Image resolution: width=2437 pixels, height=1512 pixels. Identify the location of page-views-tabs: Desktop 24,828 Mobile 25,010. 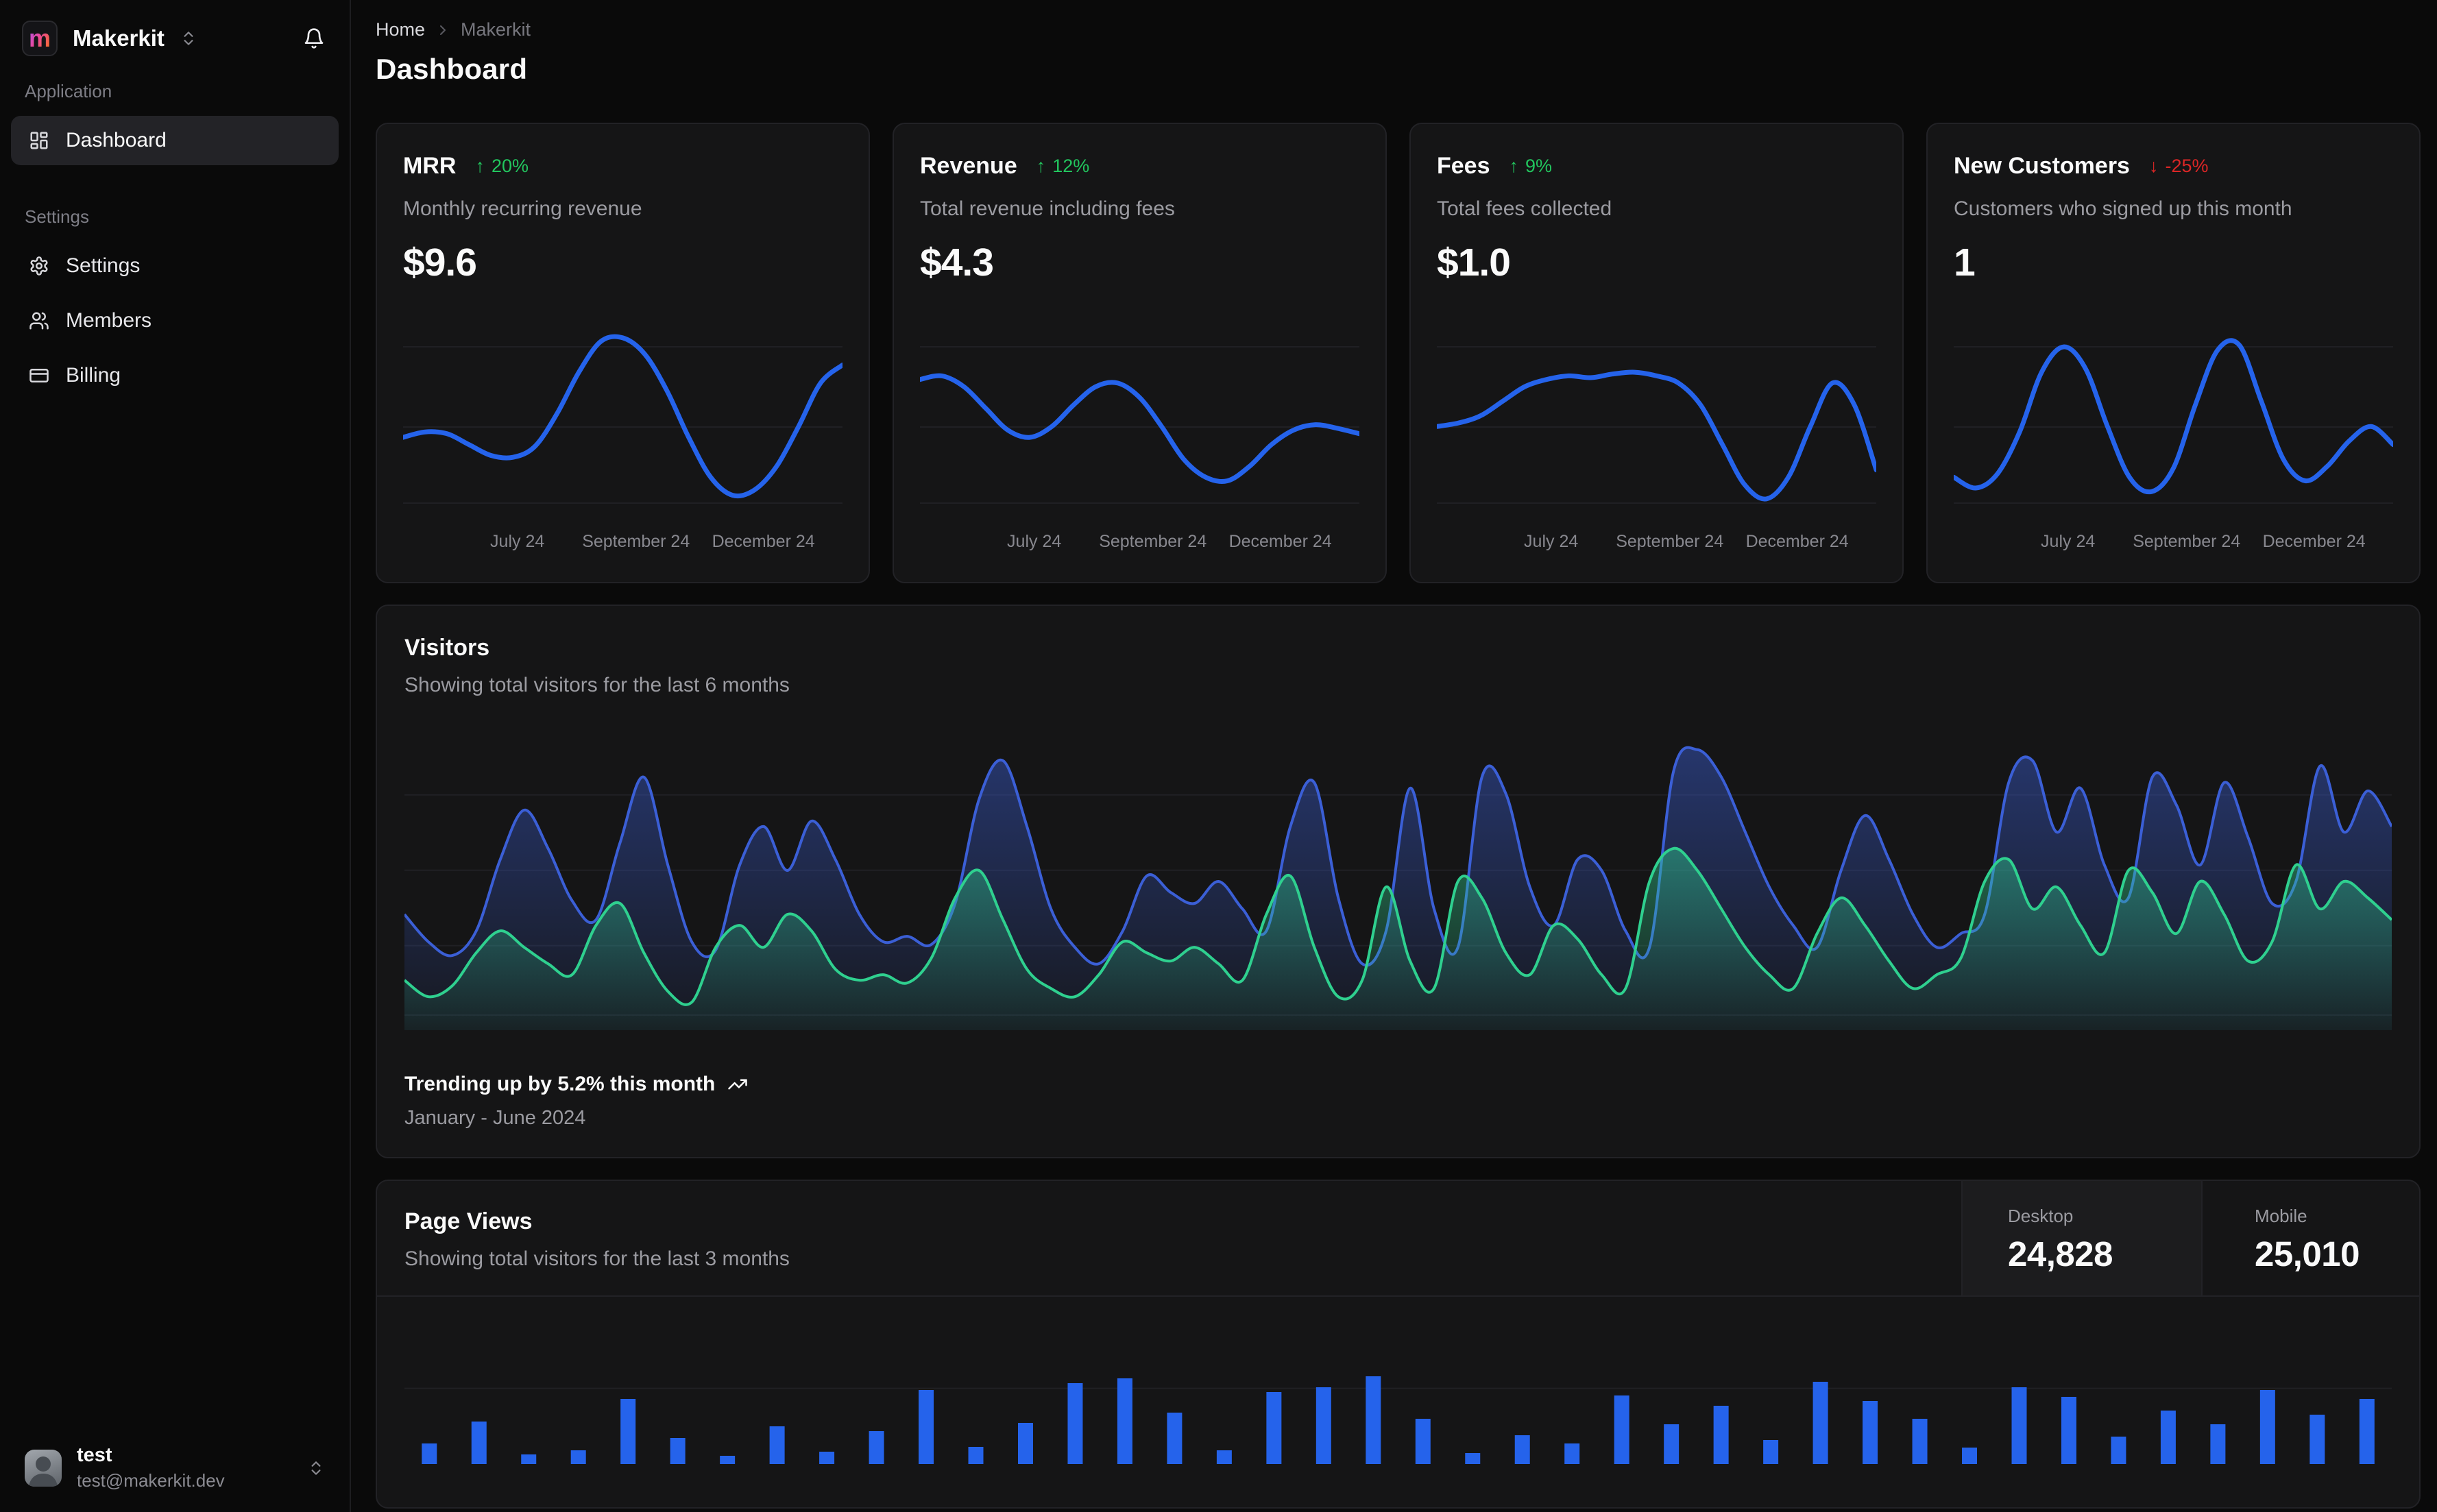
(2190, 1238).